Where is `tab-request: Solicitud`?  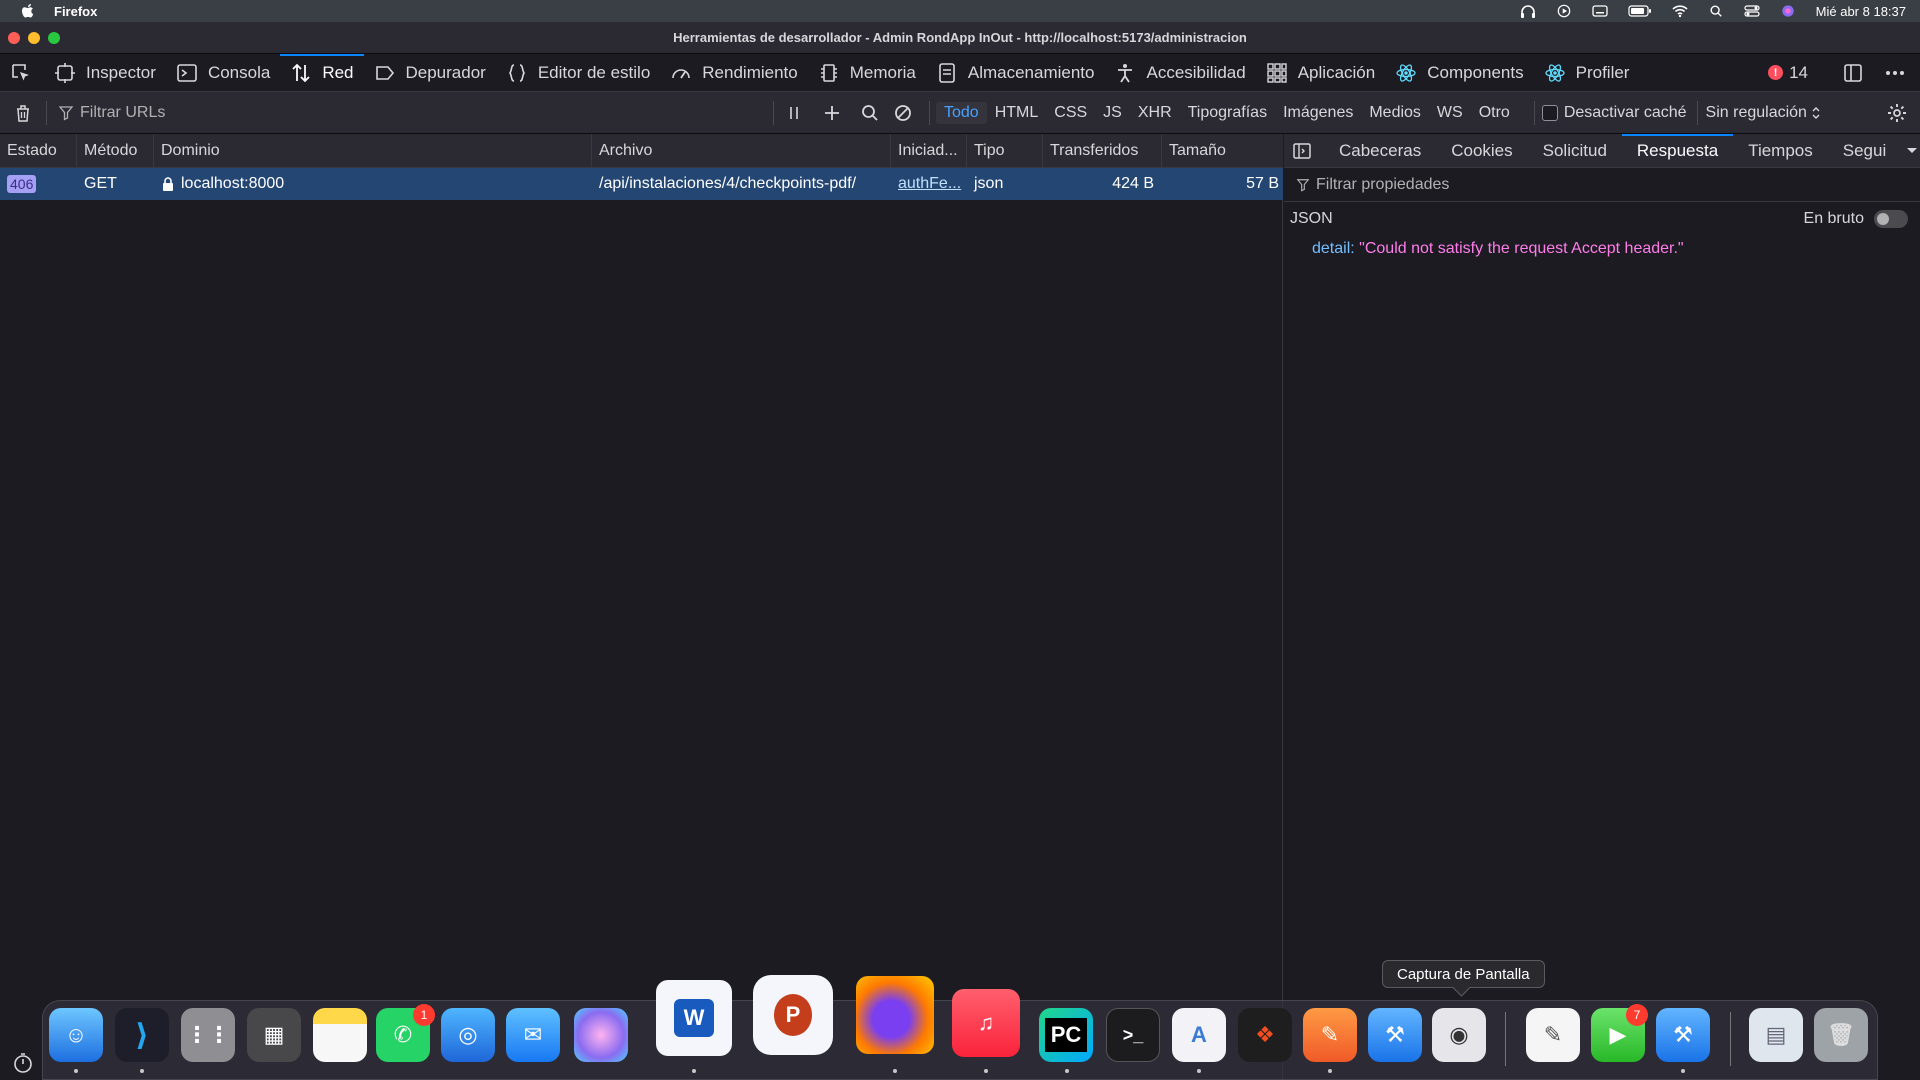
tab-request: Solicitud is located at coordinates (1575, 150).